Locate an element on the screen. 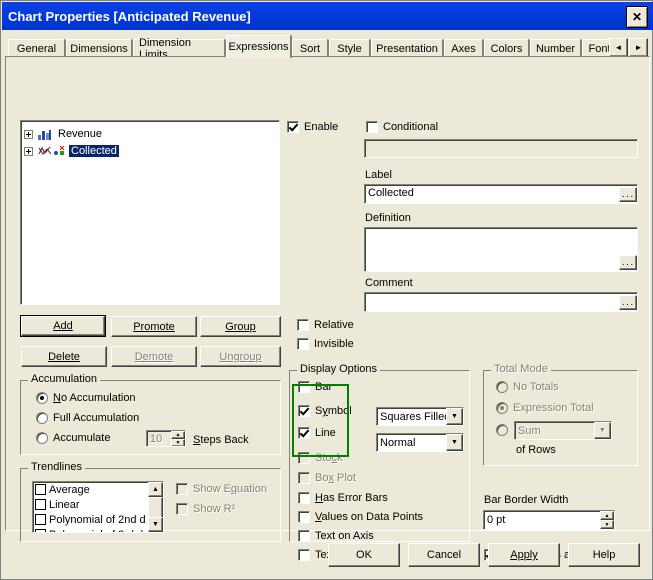  group-button: Group is located at coordinates (240, 326).